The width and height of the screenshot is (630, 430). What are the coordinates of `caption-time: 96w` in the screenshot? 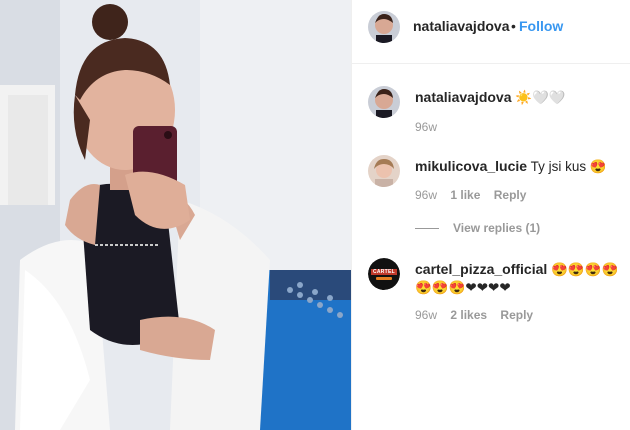 It's located at (426, 127).